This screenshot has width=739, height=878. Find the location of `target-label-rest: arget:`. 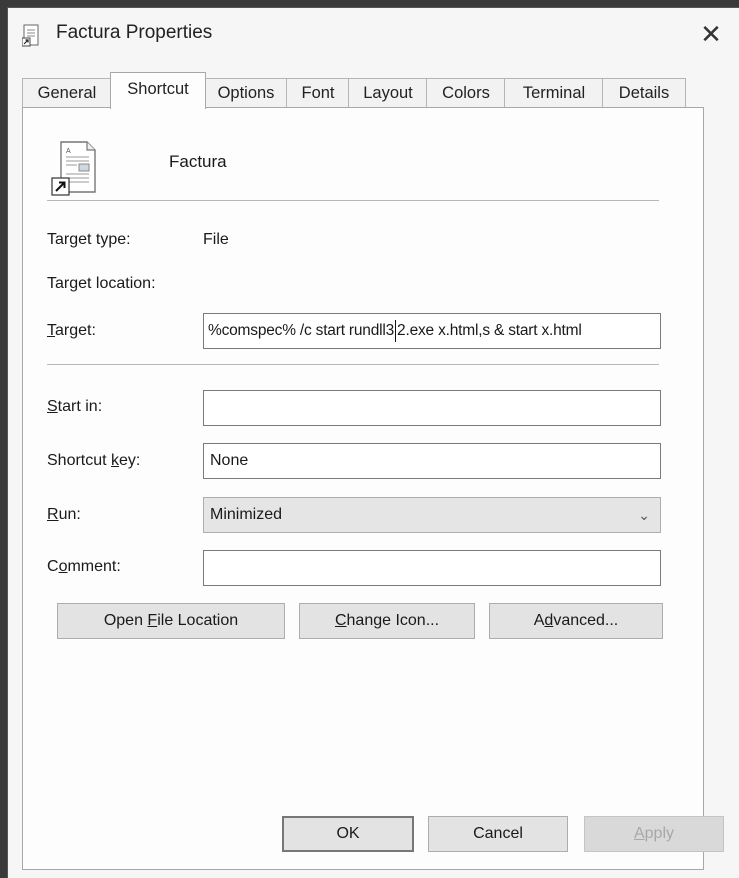

target-label-rest: arget: is located at coordinates (75, 330).